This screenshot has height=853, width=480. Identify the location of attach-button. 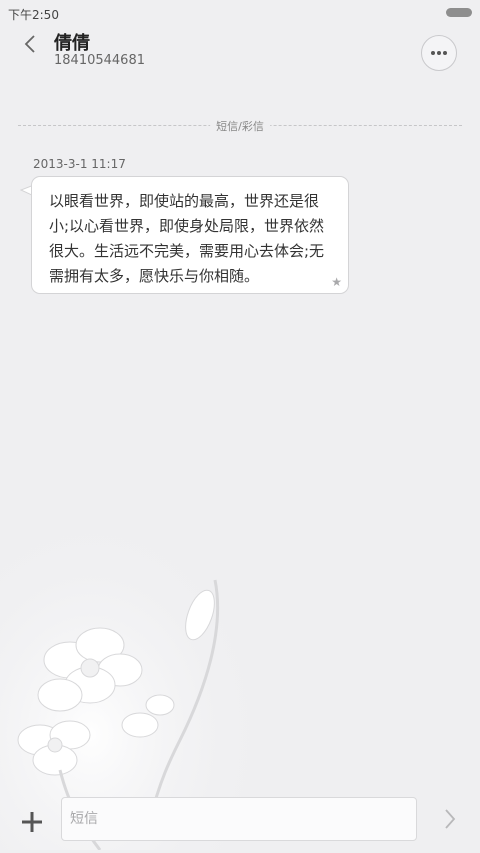
(32, 822).